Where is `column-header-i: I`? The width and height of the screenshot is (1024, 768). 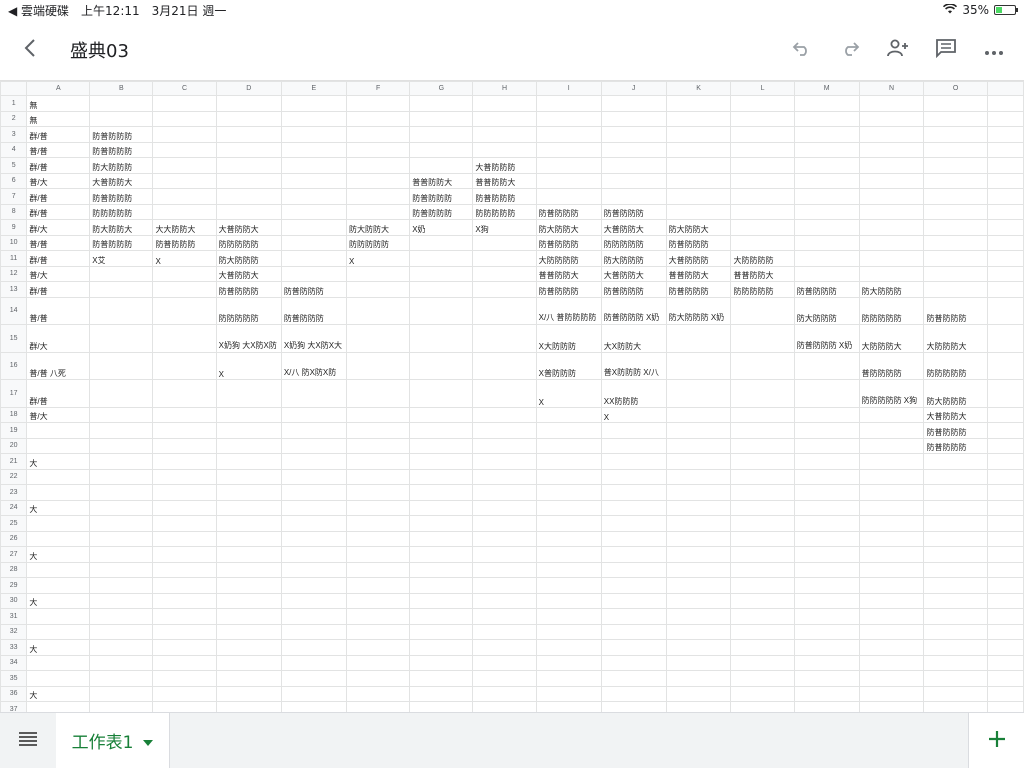
column-header-i: I is located at coordinates (568, 88).